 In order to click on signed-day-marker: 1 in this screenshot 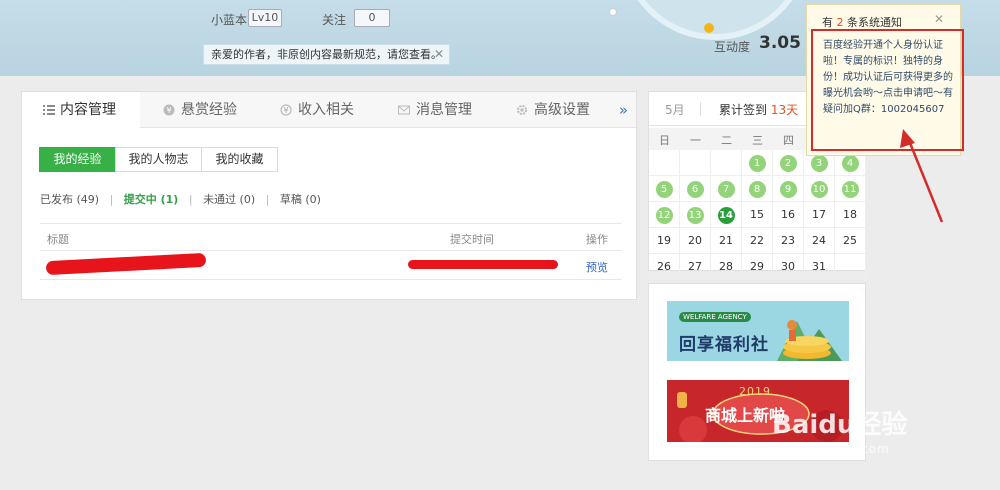, I will do `click(757, 163)`.